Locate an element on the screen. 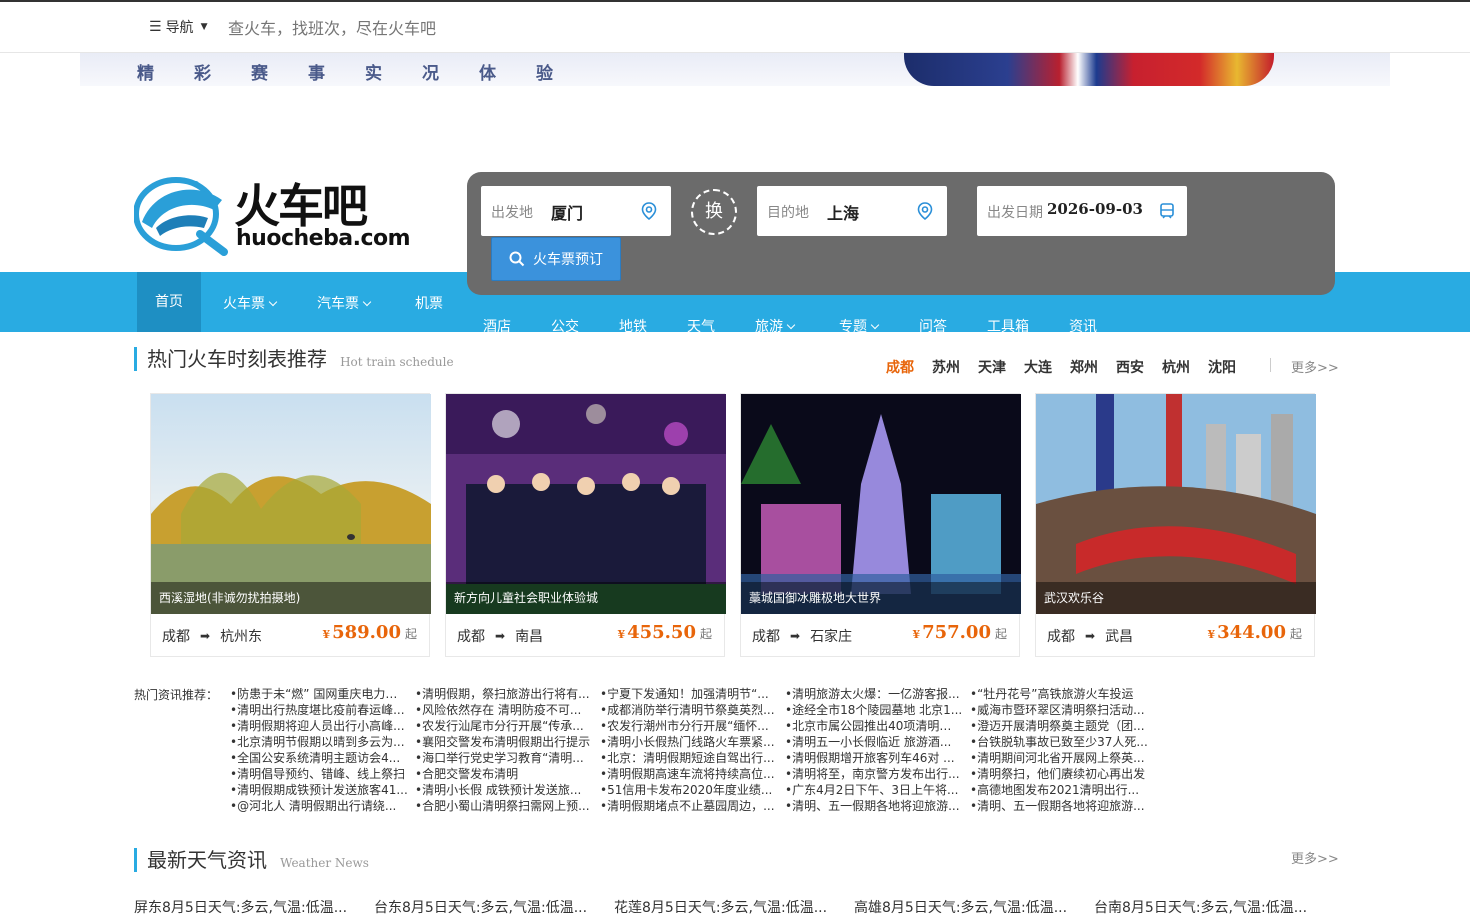  weather-more-link: 更多>> is located at coordinates (1315, 857).